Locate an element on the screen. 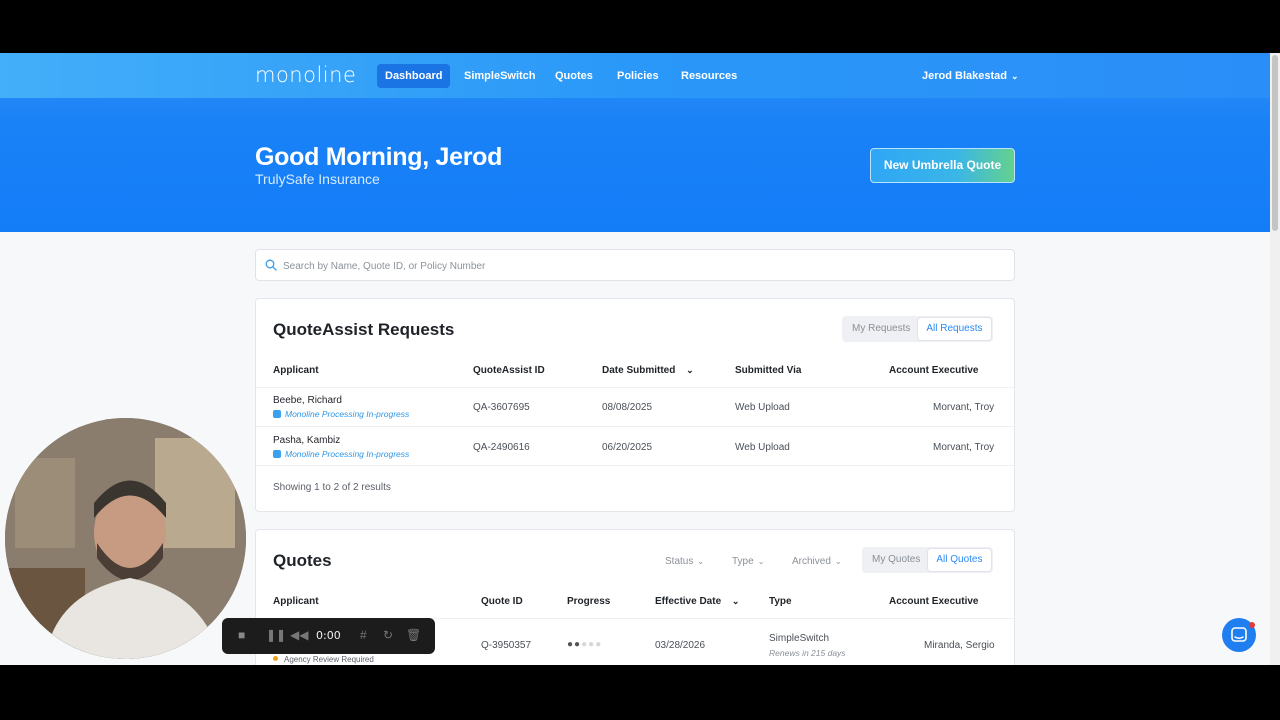 This screenshot has width=1280, height=720. renewal-note: Renews in 215 days is located at coordinates (807, 653).